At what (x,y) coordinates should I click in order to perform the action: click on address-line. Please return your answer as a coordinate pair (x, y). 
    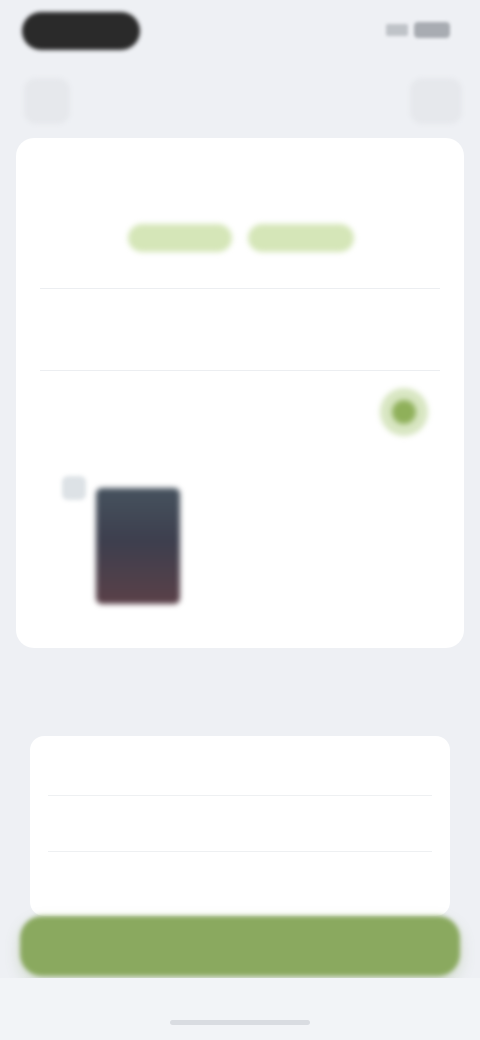
    Looking at the image, I should click on (175, 350).